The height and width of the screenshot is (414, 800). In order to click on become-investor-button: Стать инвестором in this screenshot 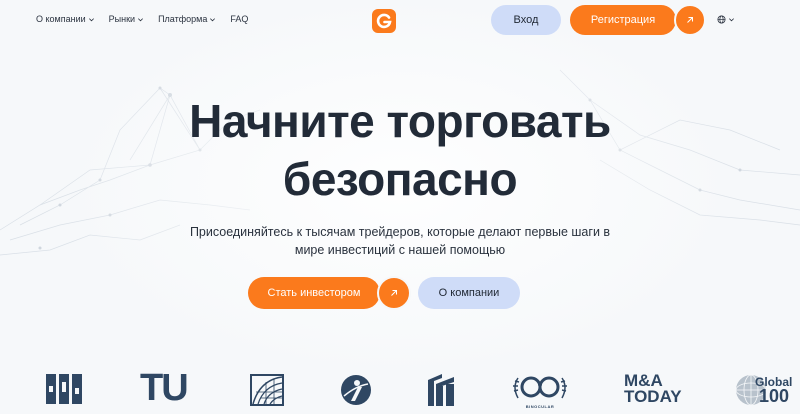, I will do `click(314, 293)`.